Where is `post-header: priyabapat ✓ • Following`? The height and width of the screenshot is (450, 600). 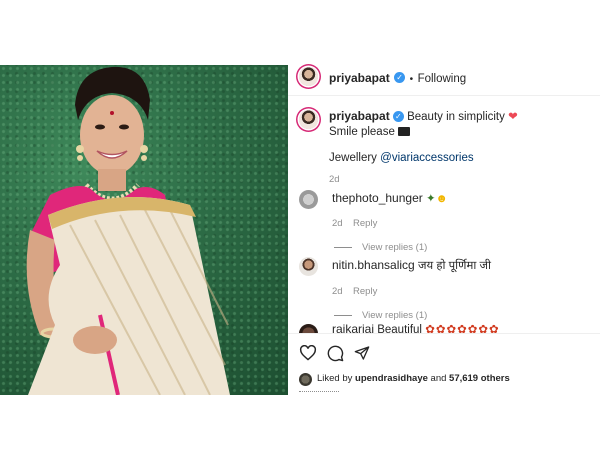 post-header: priyabapat ✓ • Following is located at coordinates (397, 78).